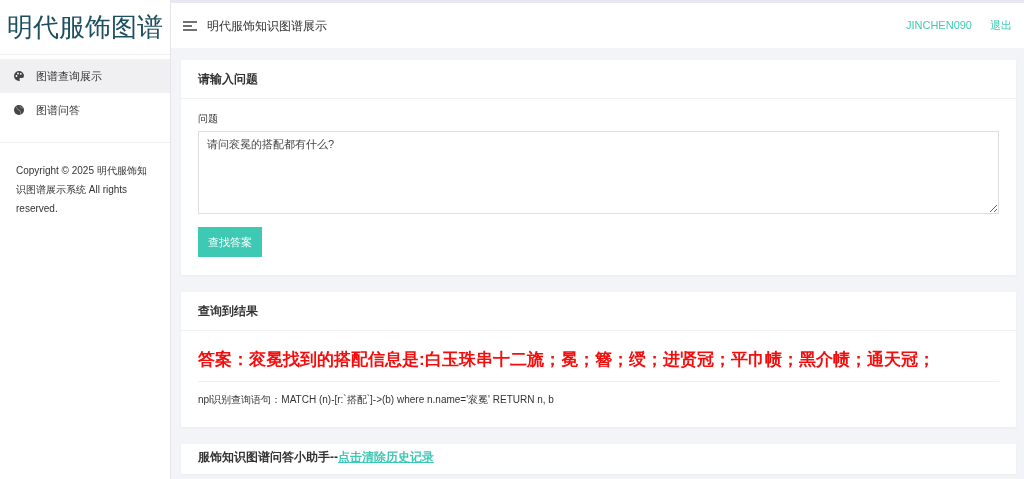  I want to click on query-text: npl识别查询语句：MATCH (n)-[r:`搭配`]->(b) where n.name='衮冕' RETURN n, b, so click(376, 399).